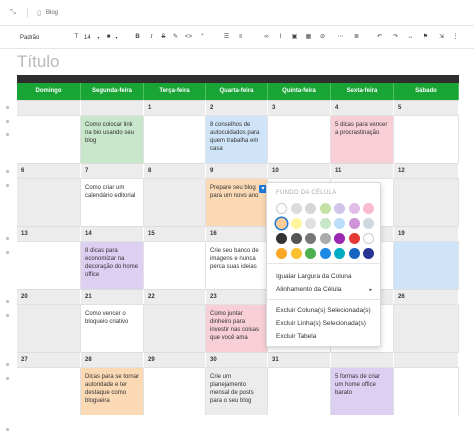 The height and width of the screenshot is (444, 474). I want to click on day-number: 1, so click(175, 108).